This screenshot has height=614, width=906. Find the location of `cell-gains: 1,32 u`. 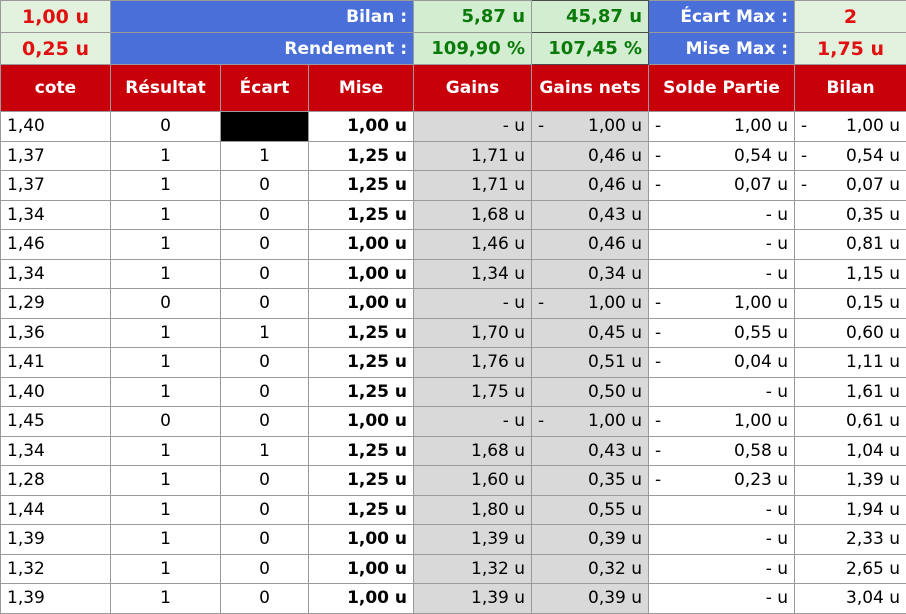

cell-gains: 1,32 u is located at coordinates (473, 568).